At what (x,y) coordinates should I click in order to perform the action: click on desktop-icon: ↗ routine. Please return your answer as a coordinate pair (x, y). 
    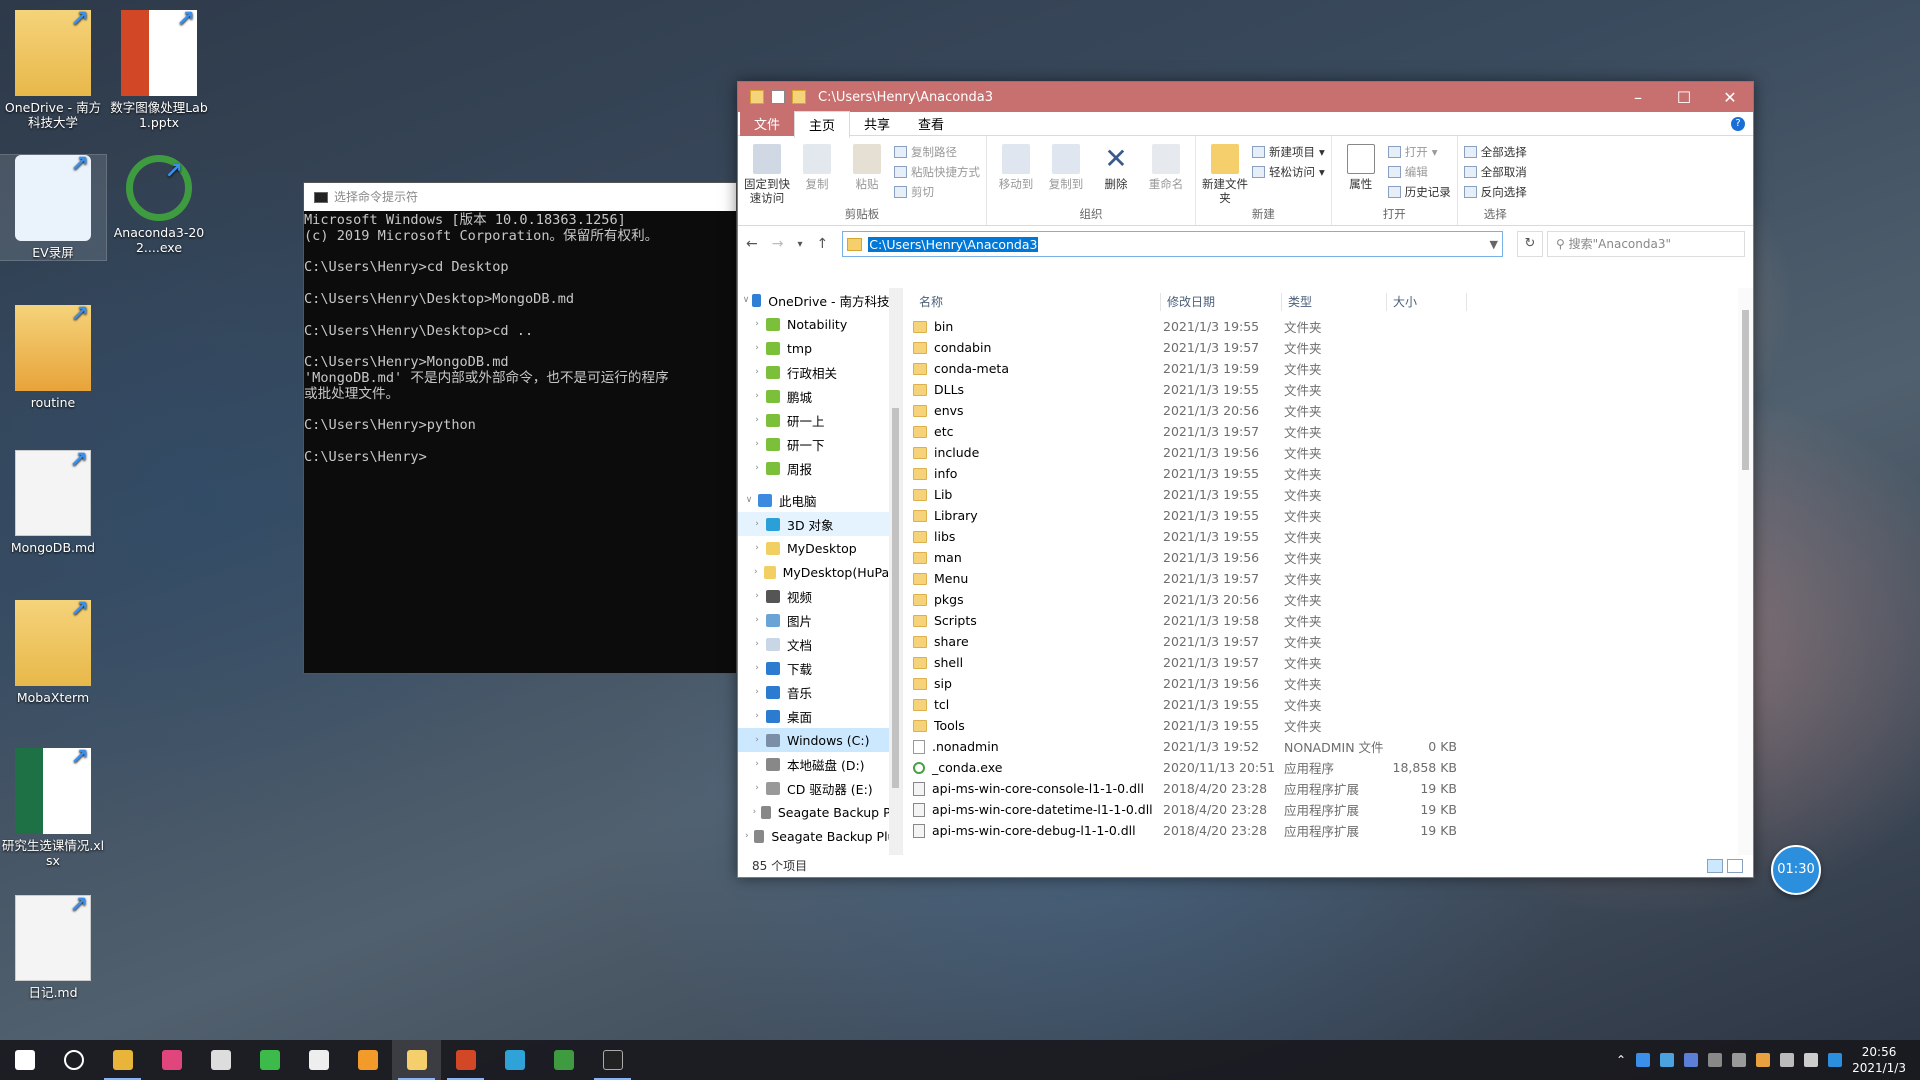
    Looking at the image, I should click on (53, 357).